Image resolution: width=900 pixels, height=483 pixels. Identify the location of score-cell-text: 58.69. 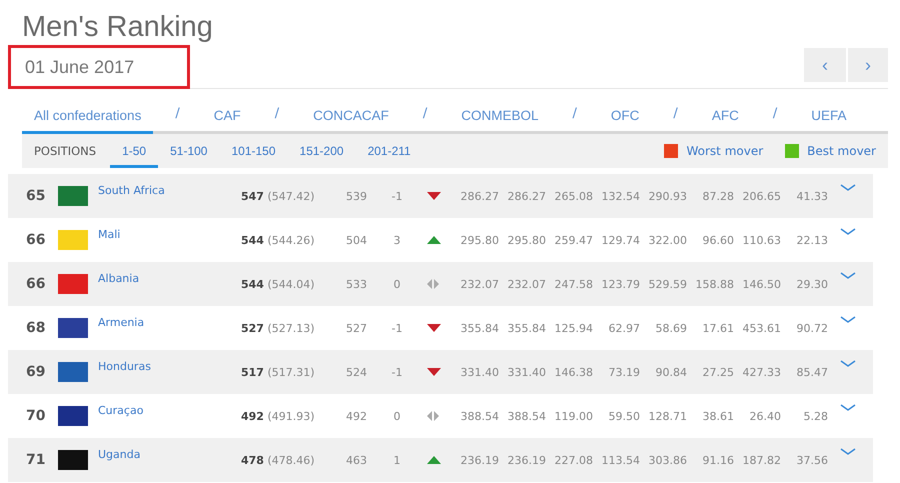
(670, 328).